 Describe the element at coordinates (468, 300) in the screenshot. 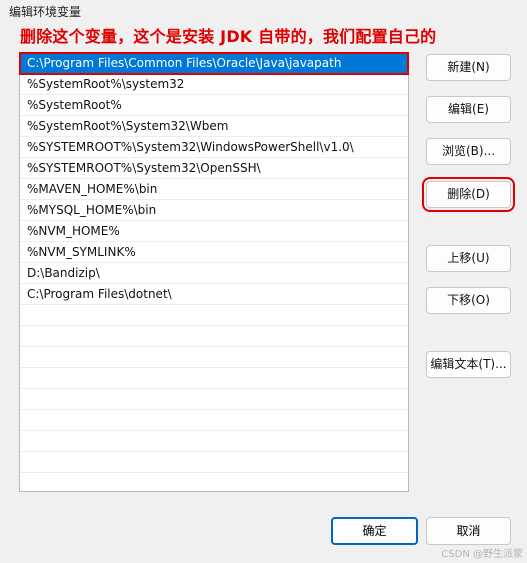

I see `move-down-button: 下移(O)` at that location.